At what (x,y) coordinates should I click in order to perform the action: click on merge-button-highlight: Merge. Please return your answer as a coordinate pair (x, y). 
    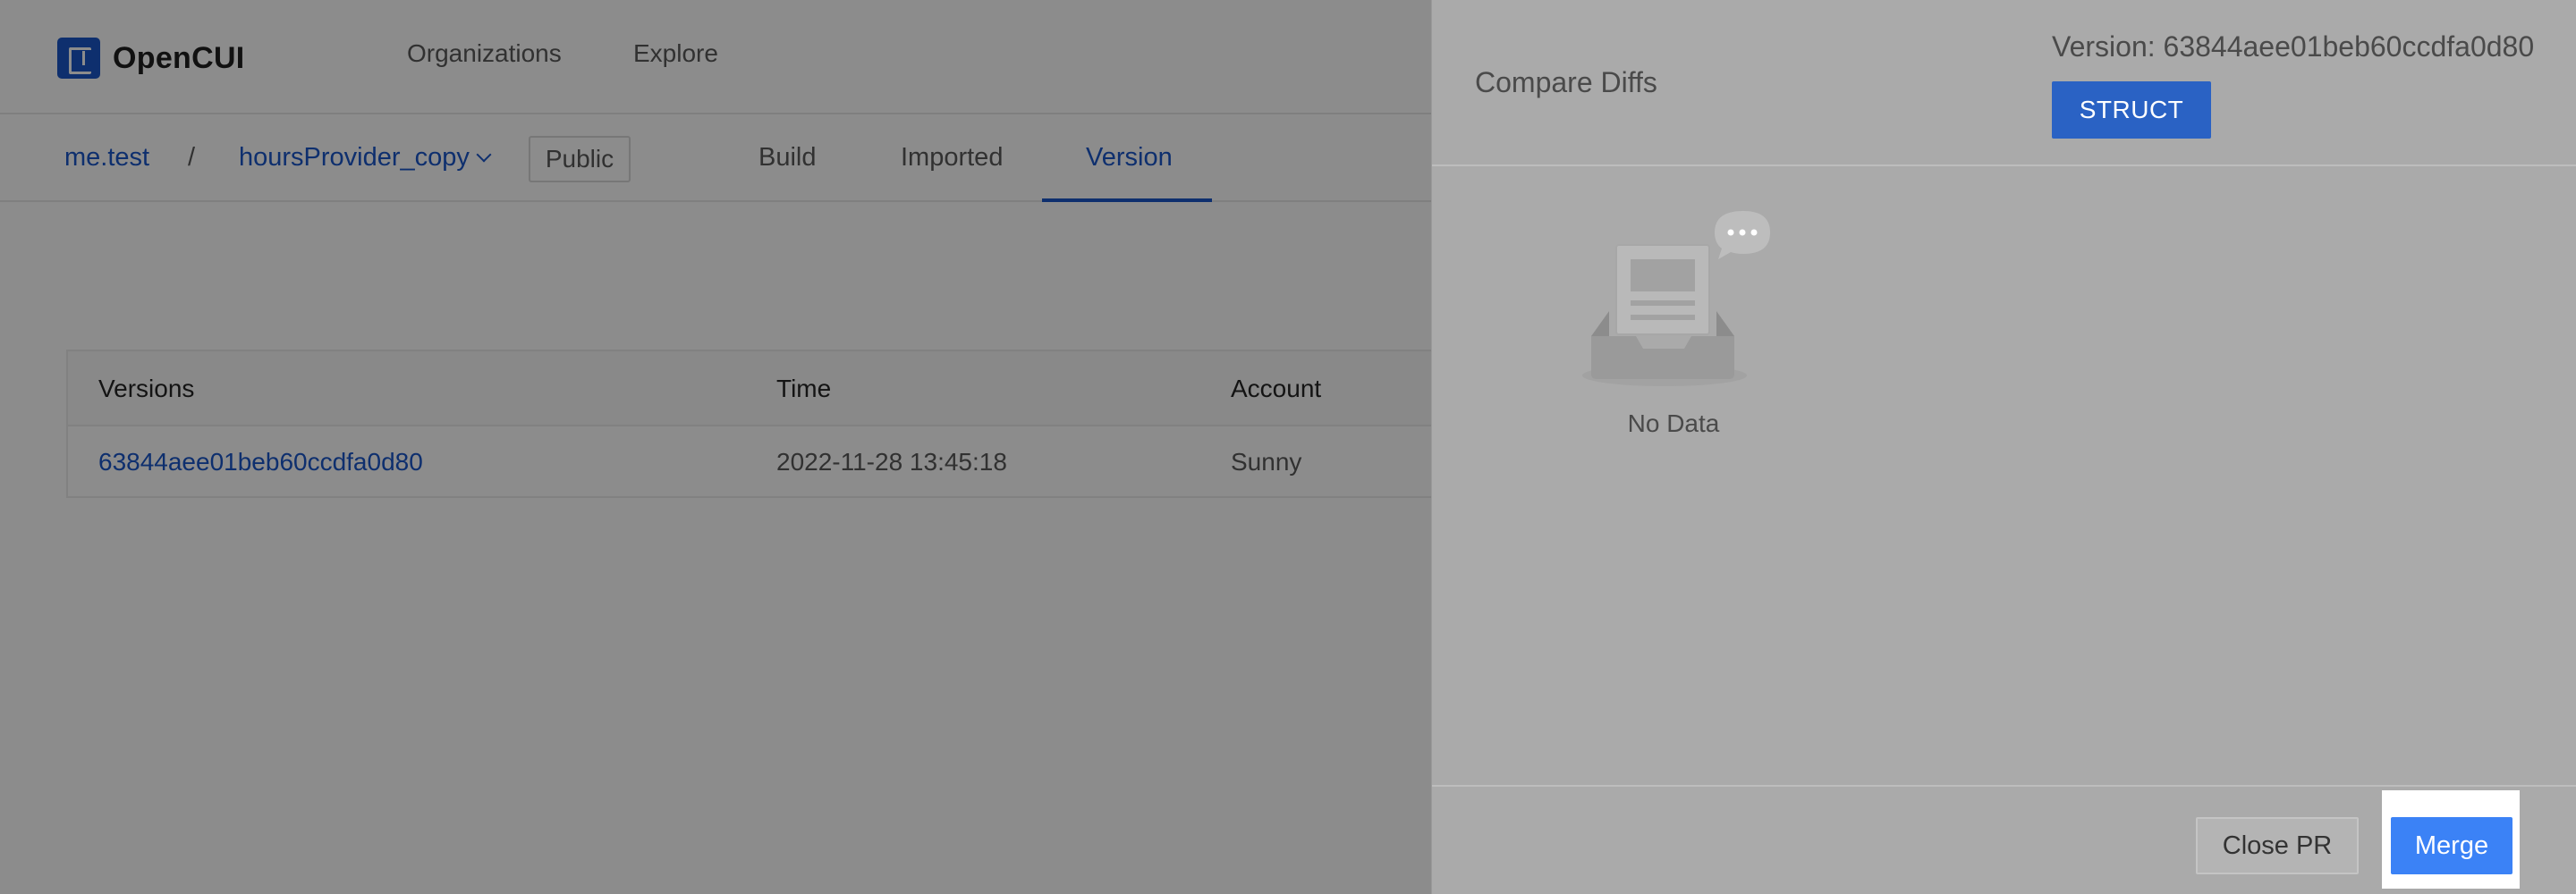
    Looking at the image, I should click on (2451, 839).